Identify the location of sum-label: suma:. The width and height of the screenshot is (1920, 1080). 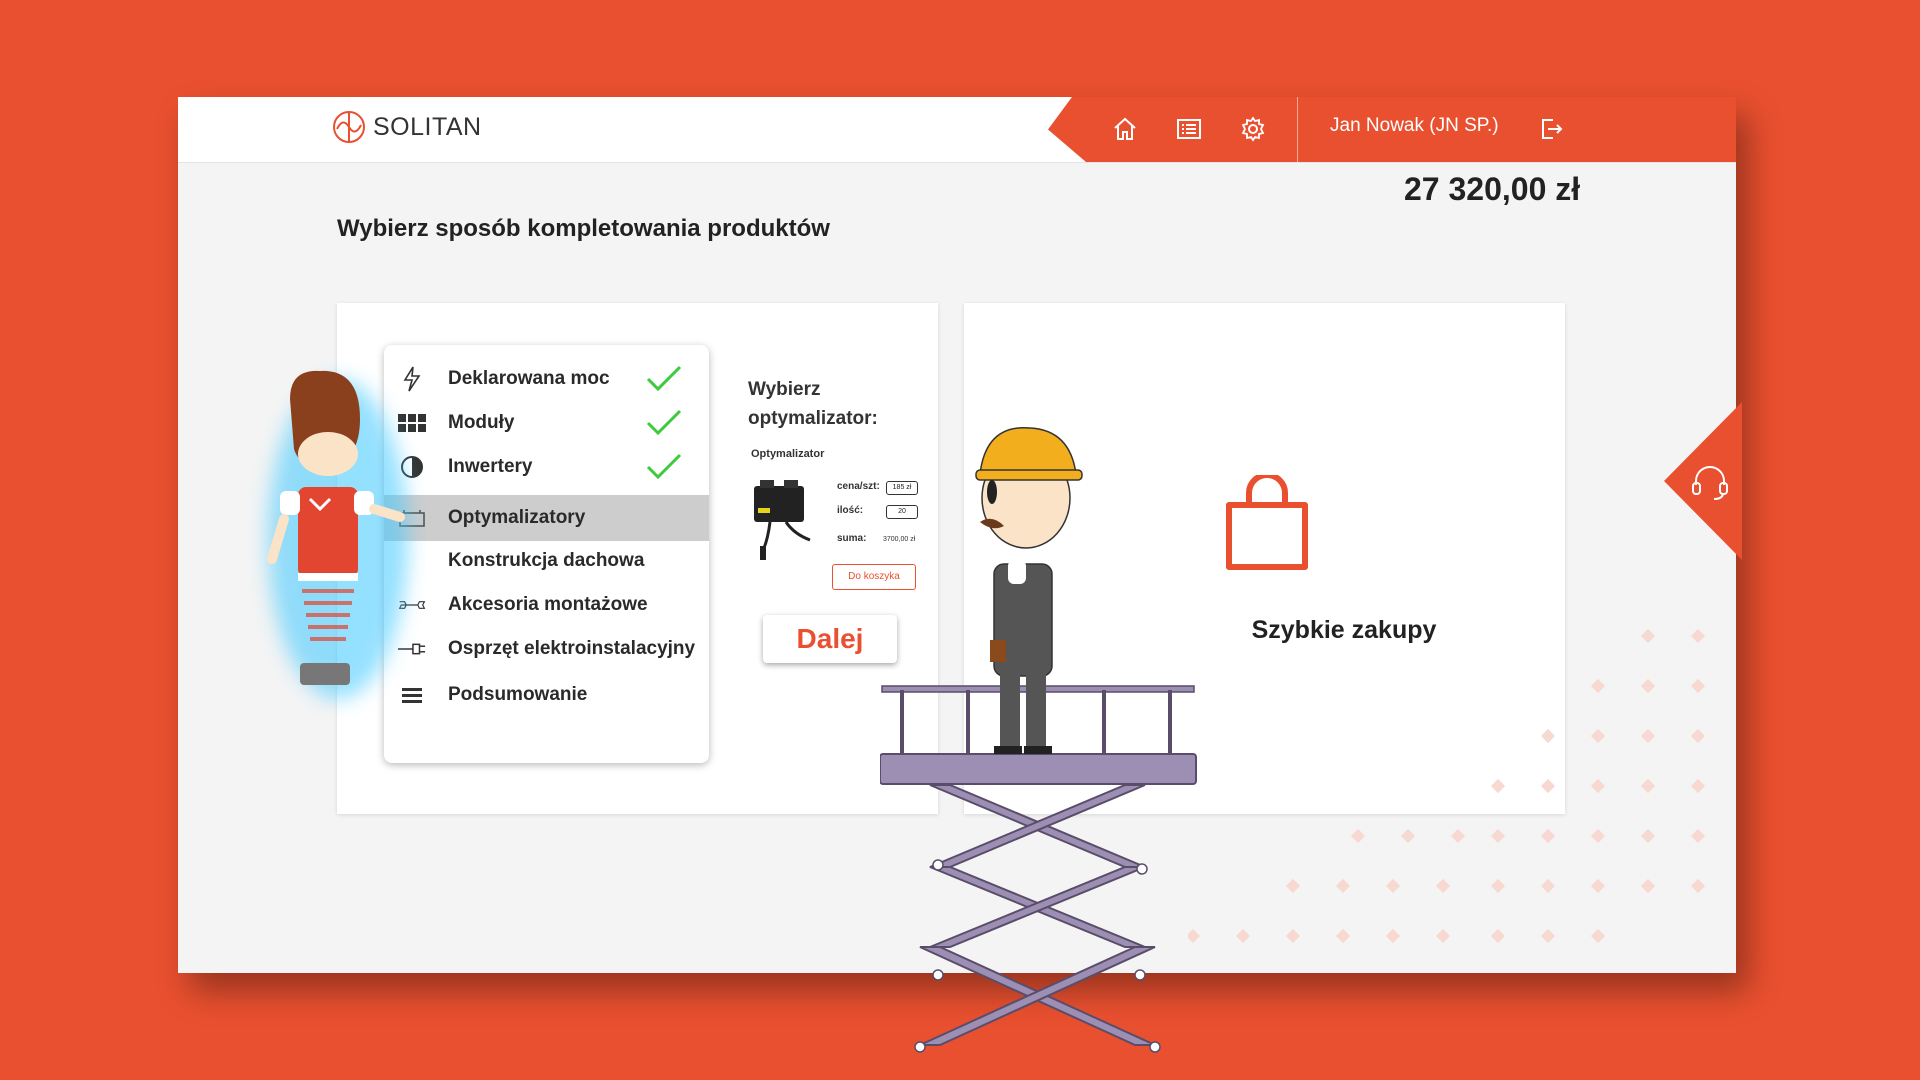
(852, 538).